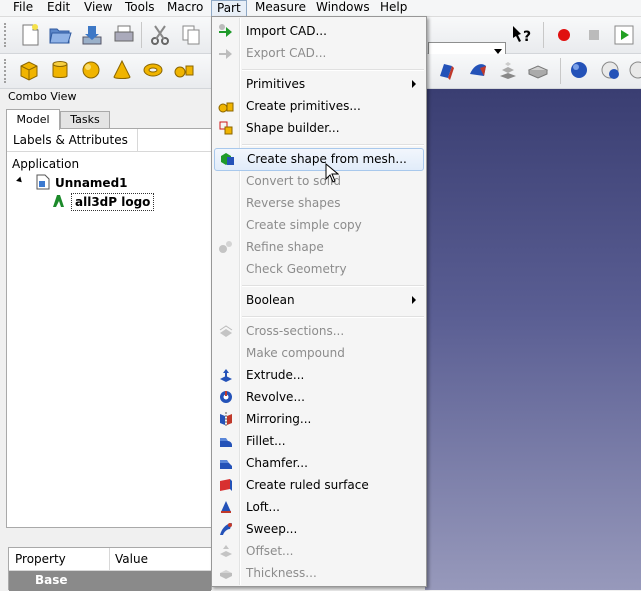 Image resolution: width=641 pixels, height=591 pixels. I want to click on stop-macro-icon, so click(594, 35).